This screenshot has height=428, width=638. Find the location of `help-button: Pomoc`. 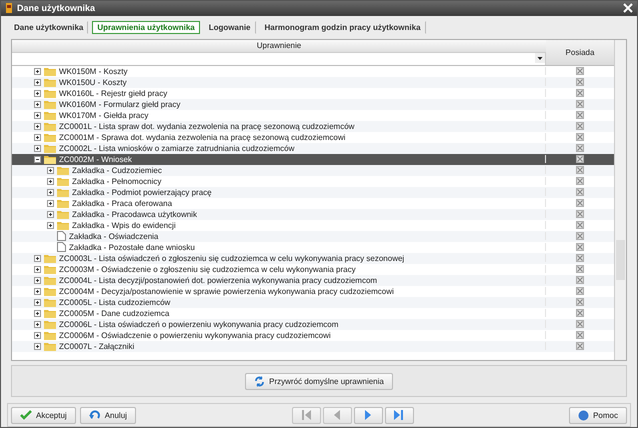

help-button: Pomoc is located at coordinates (598, 415).